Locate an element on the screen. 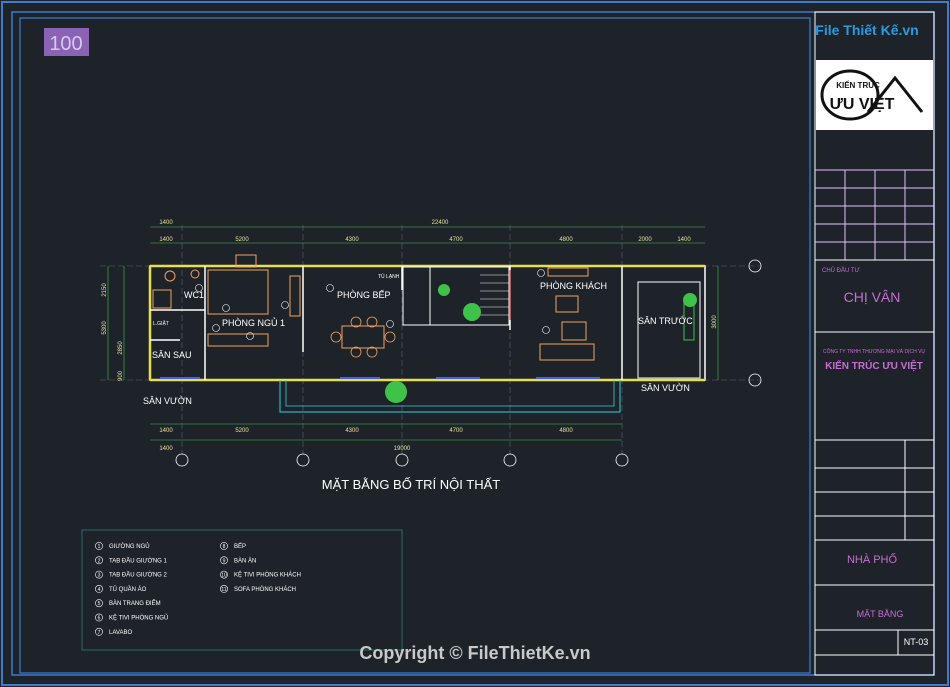 The image size is (950, 687). dim-top-7: 1400 is located at coordinates (684, 240).